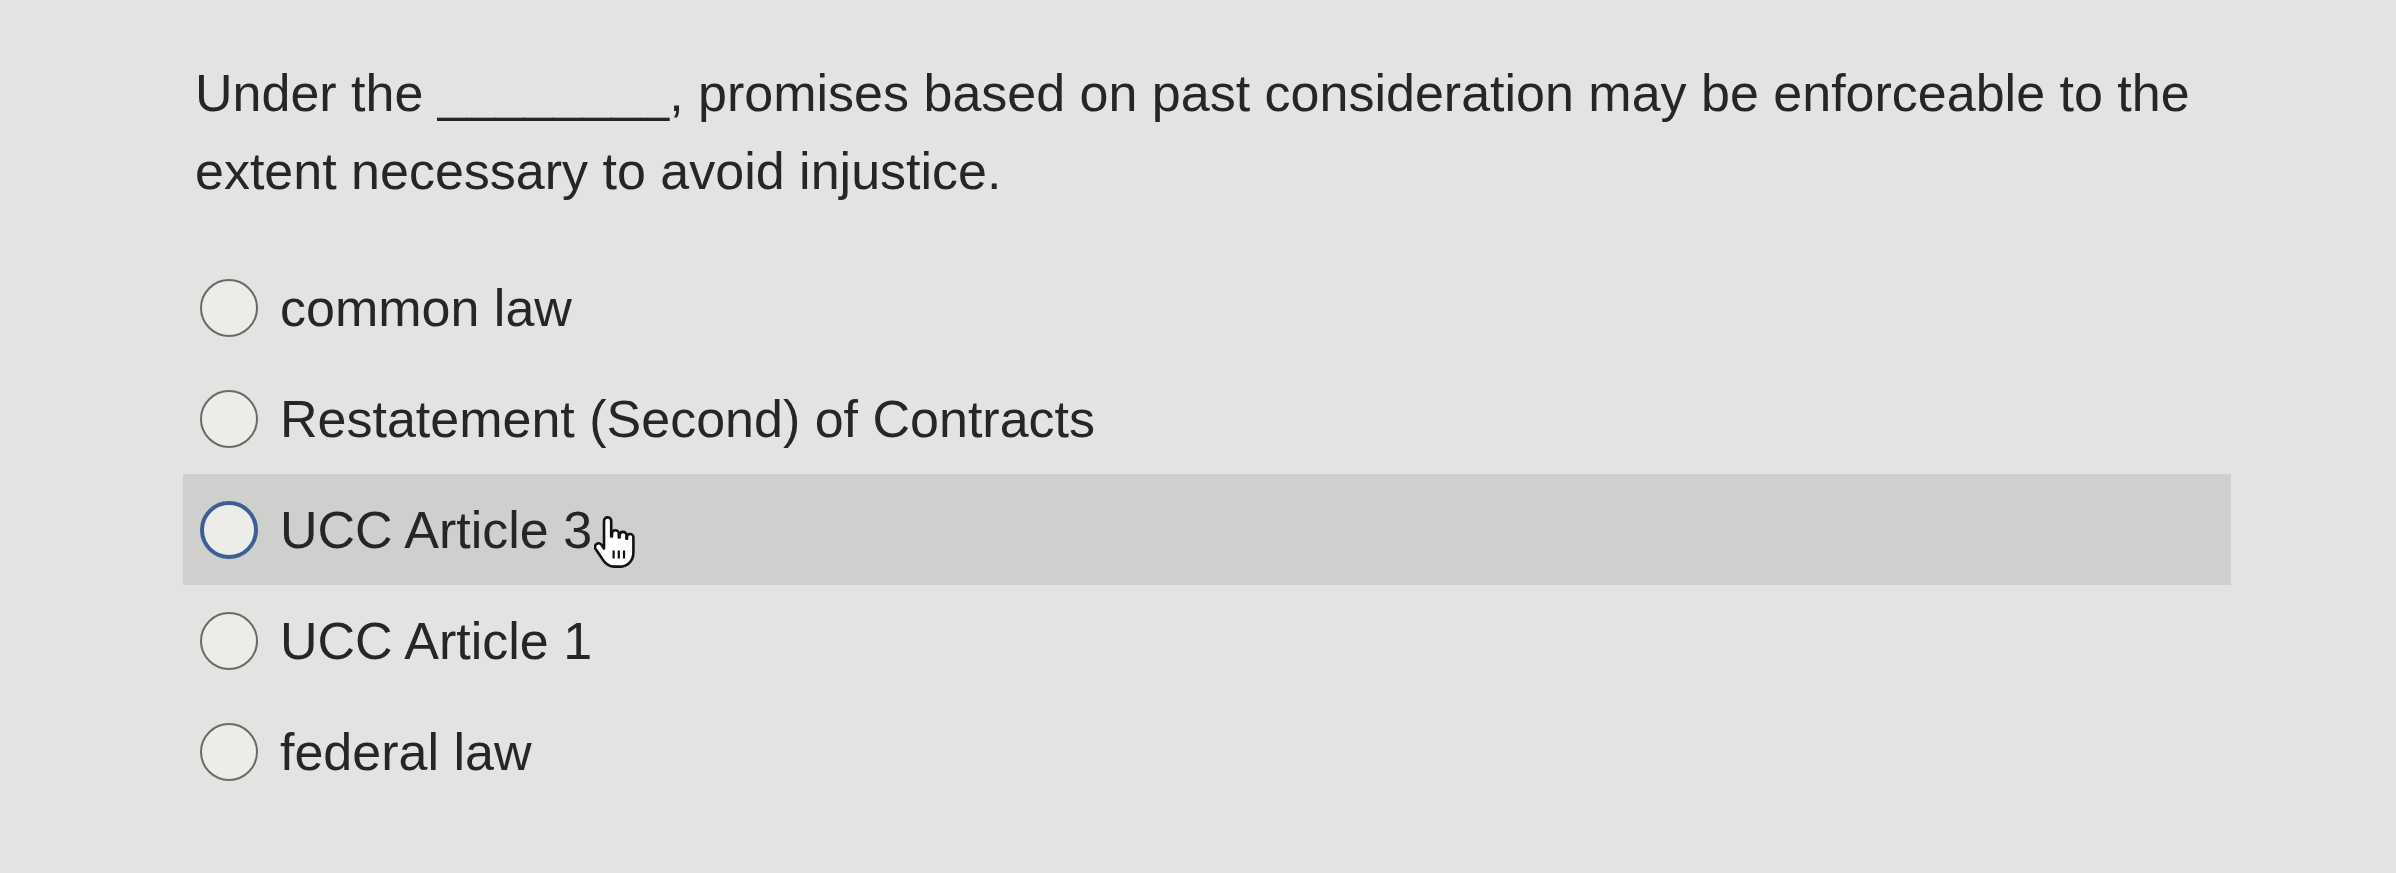  Describe the element at coordinates (436, 529) in the screenshot. I see `option-label: UCC Article 3` at that location.